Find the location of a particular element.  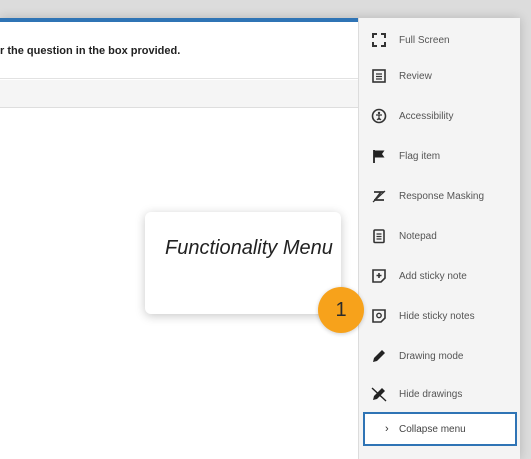

pencil-icon is located at coordinates (379, 356).